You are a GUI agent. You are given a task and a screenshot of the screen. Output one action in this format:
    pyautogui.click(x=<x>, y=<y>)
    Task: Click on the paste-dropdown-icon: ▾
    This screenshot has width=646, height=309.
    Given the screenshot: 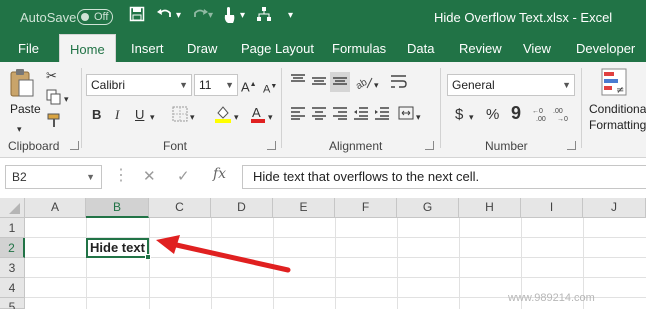 What is the action you would take?
    pyautogui.click(x=19, y=129)
    